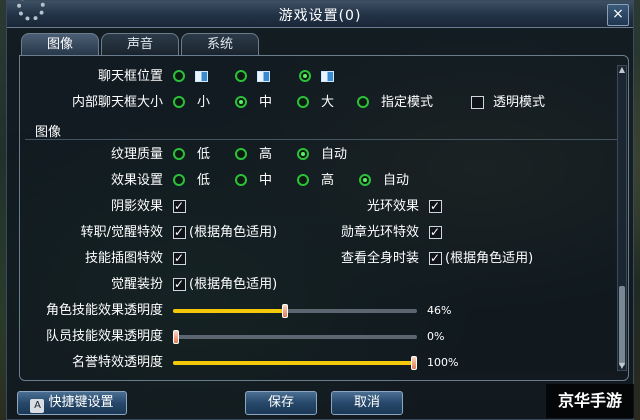 This screenshot has height=420, width=640. Describe the element at coordinates (477, 102) in the screenshot. I see `transparent-mode-checkbox` at that location.